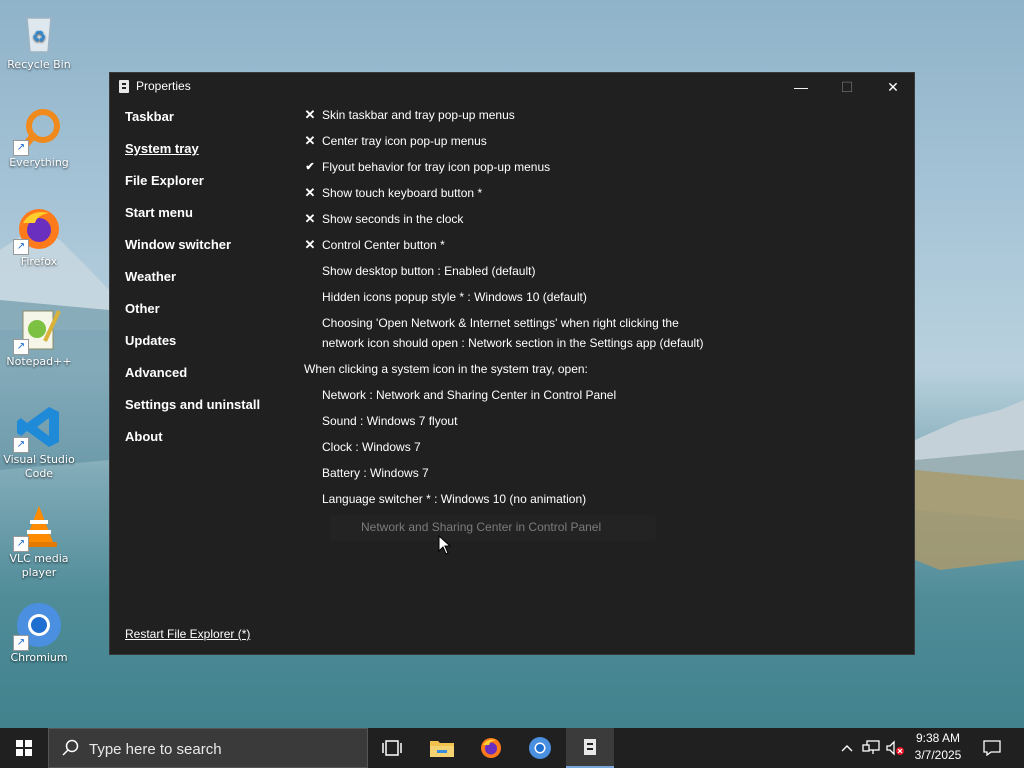 This screenshot has width=1024, height=768. What do you see at coordinates (603, 426) in the screenshot?
I see `setting-sound-click: Sound : Windows 7 flyout` at bounding box center [603, 426].